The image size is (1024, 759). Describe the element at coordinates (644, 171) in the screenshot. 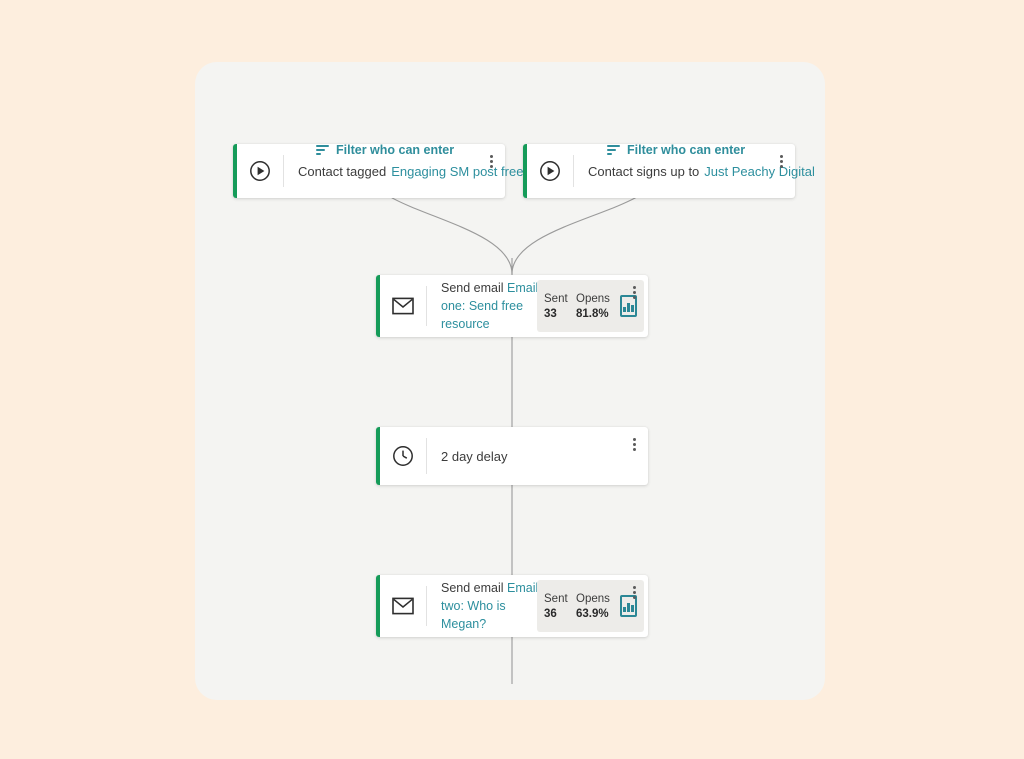

I see `trigger-label: Contact signs up to` at that location.